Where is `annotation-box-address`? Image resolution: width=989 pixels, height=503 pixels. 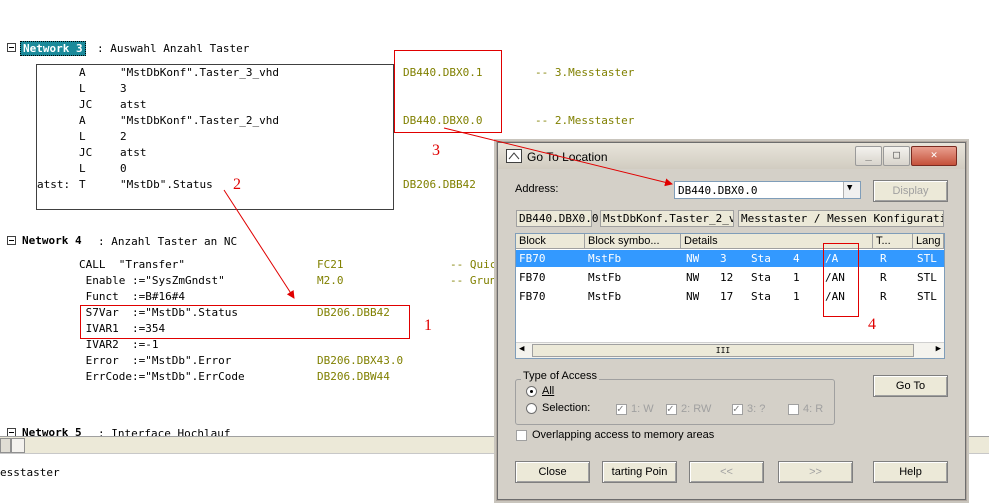
annotation-box-address is located at coordinates (448, 91).